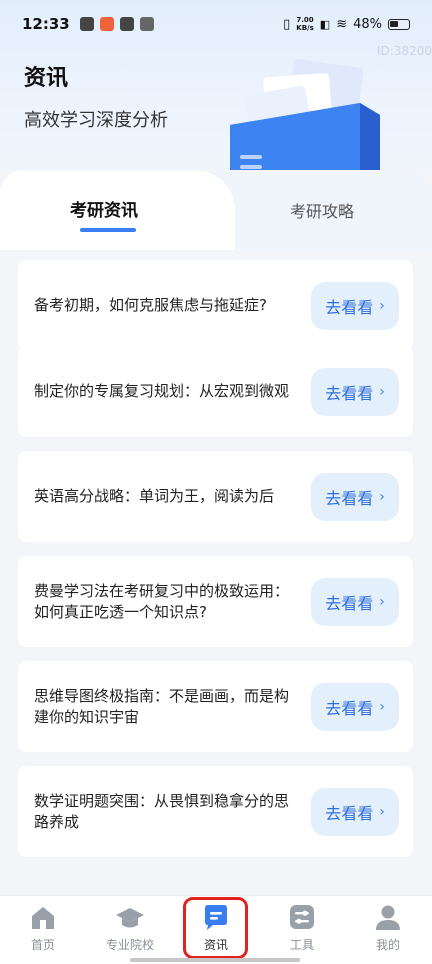 The height and width of the screenshot is (964, 432). I want to click on nav-profile-label: 我的, so click(387, 945).